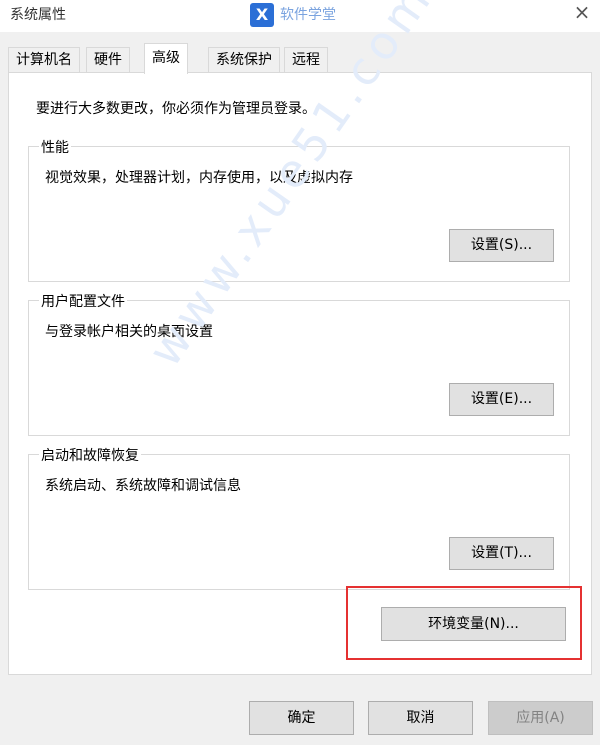 The width and height of the screenshot is (600, 745). I want to click on performance-title: 性能, so click(55, 147).